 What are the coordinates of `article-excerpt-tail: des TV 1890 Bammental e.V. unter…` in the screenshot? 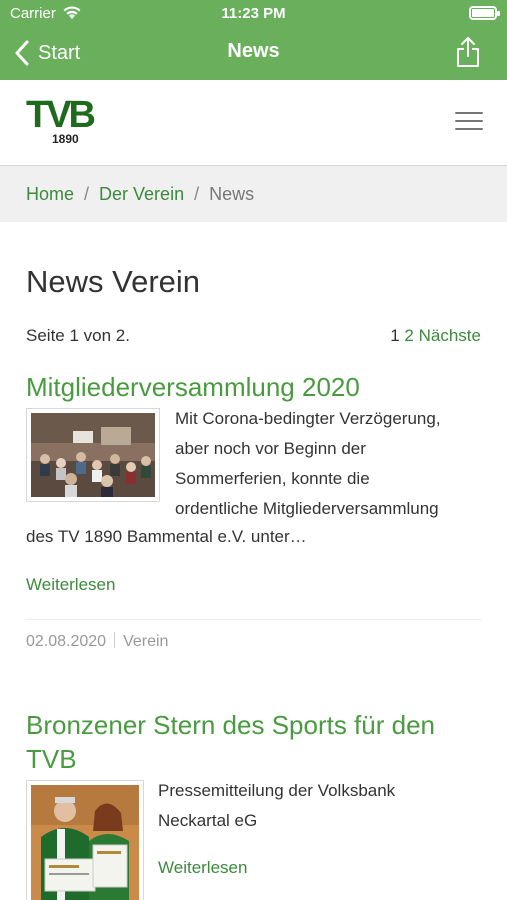 It's located at (166, 536).